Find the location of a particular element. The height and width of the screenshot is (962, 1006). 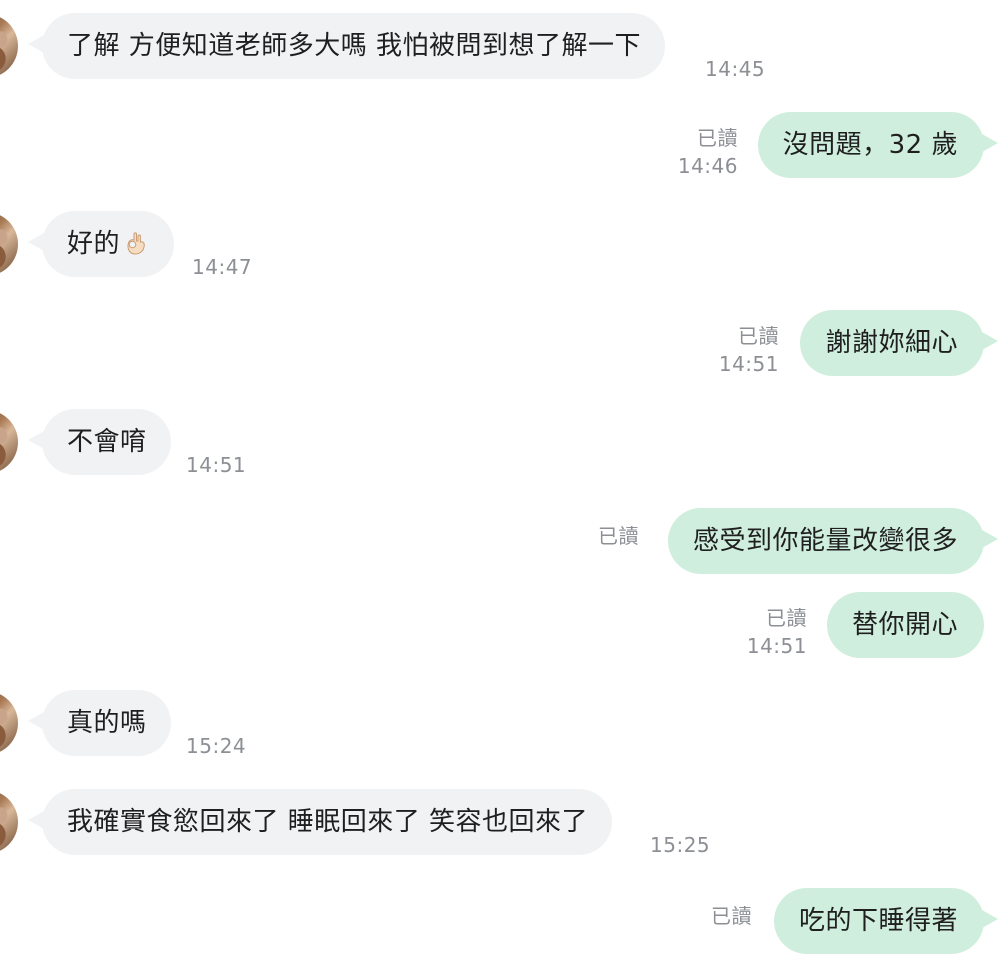

message-time: 14:45 is located at coordinates (735, 69).